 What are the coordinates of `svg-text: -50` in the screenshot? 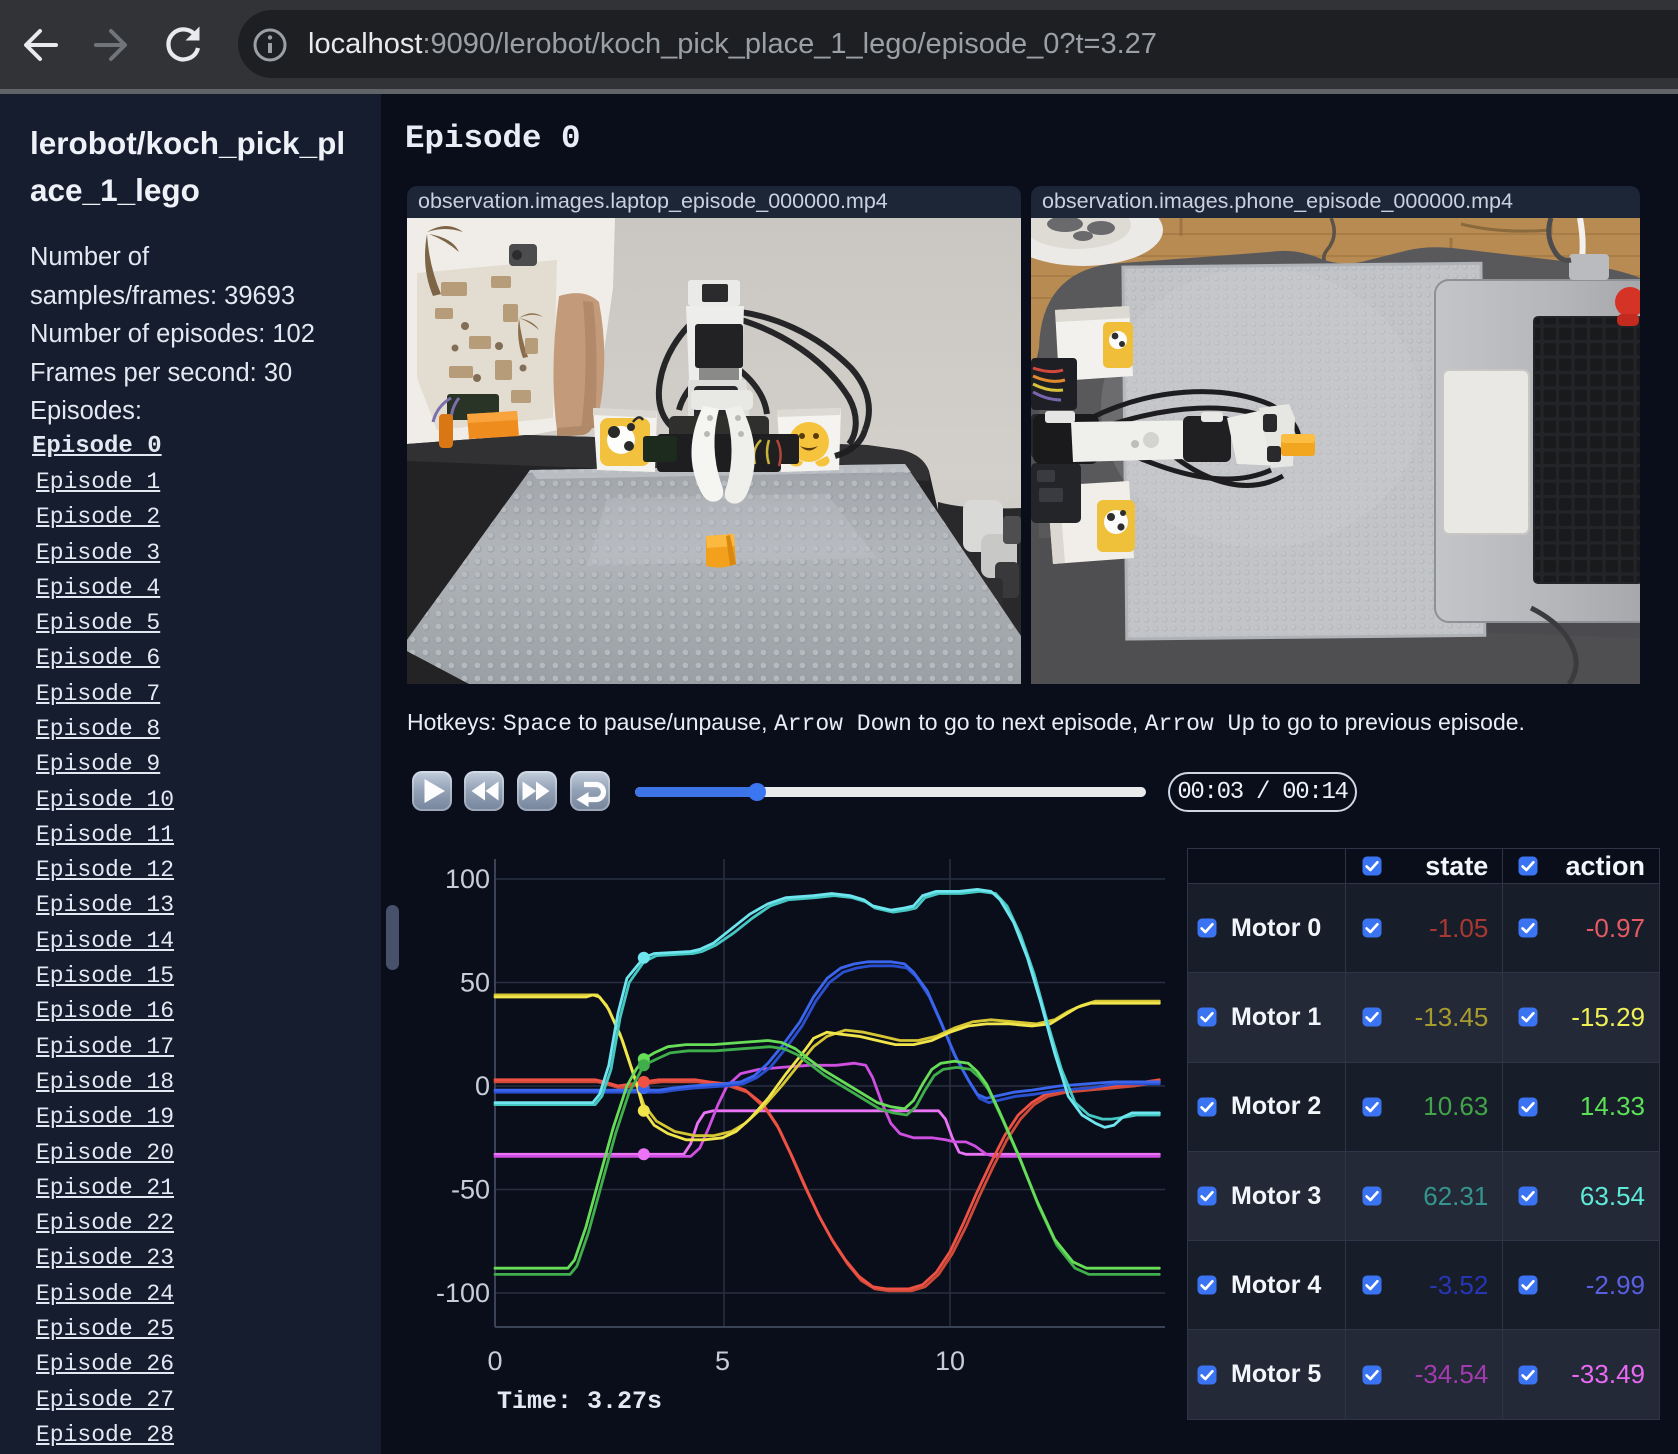 It's located at (470, 1190).